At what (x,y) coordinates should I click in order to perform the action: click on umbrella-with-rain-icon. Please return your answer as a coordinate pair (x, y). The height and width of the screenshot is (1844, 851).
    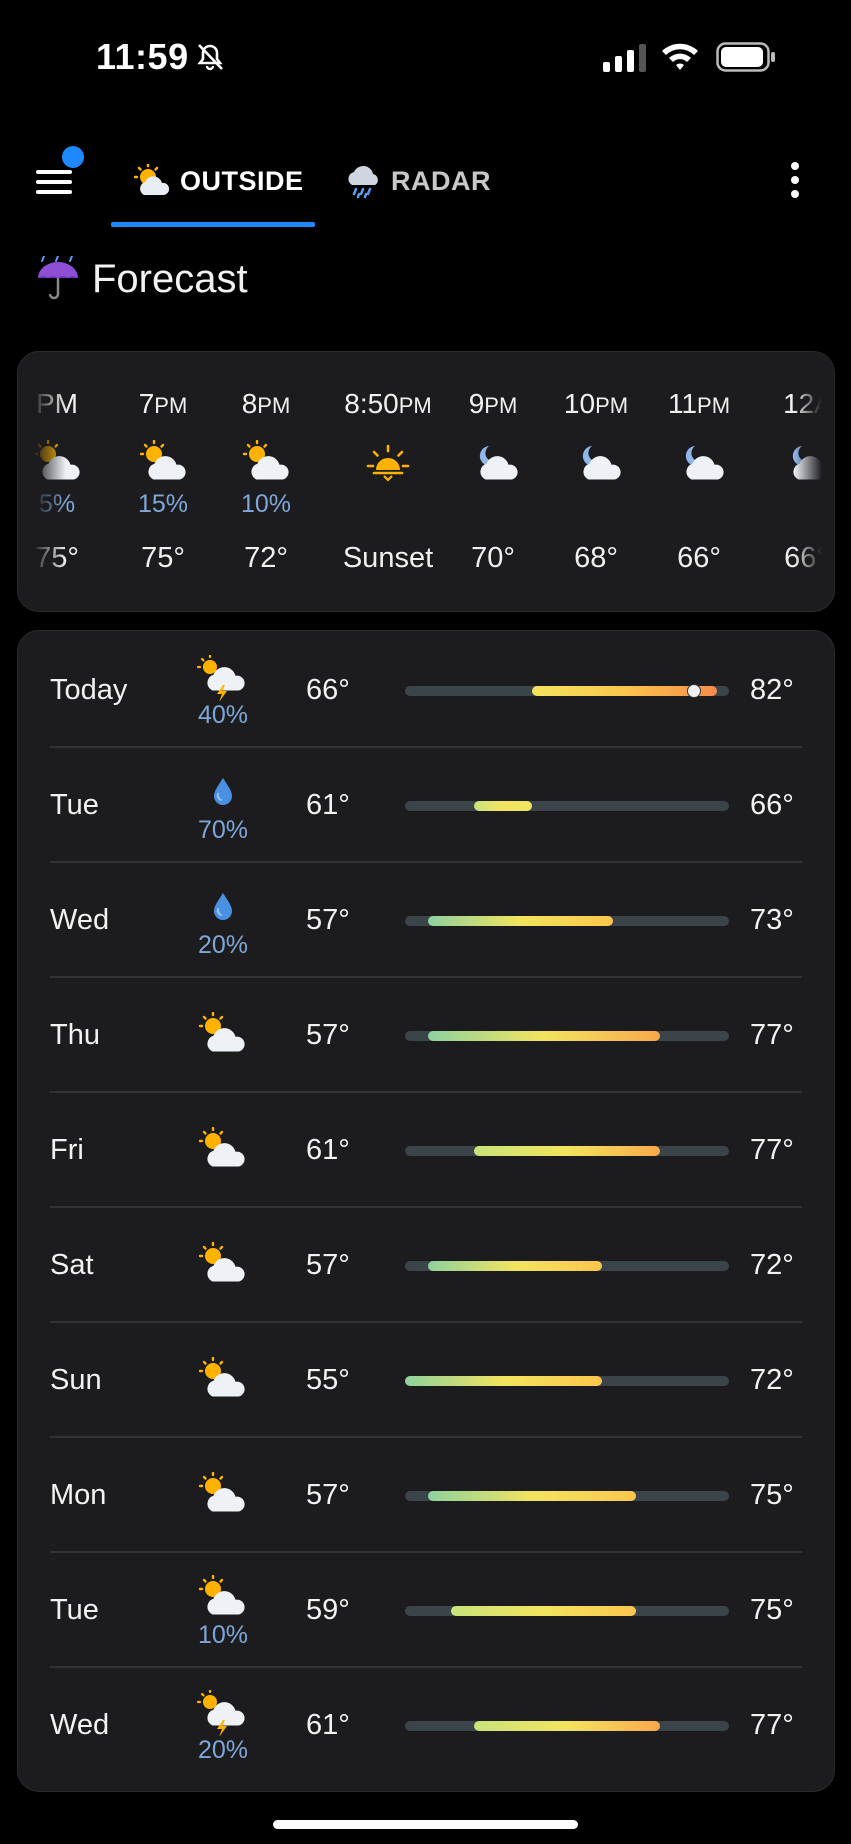
    Looking at the image, I should click on (58, 278).